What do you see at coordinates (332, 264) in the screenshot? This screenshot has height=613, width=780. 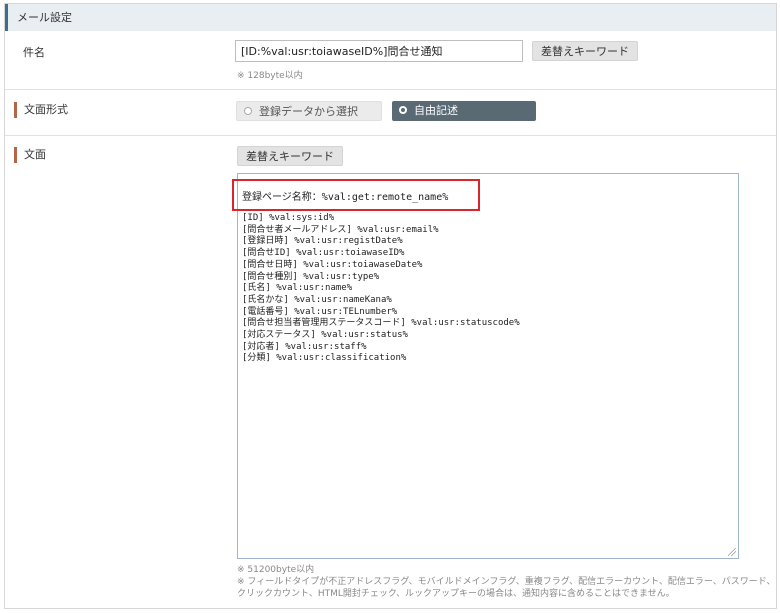 I see `body-line: [問合せ日時] %val:usr:toiawaseDate%` at bounding box center [332, 264].